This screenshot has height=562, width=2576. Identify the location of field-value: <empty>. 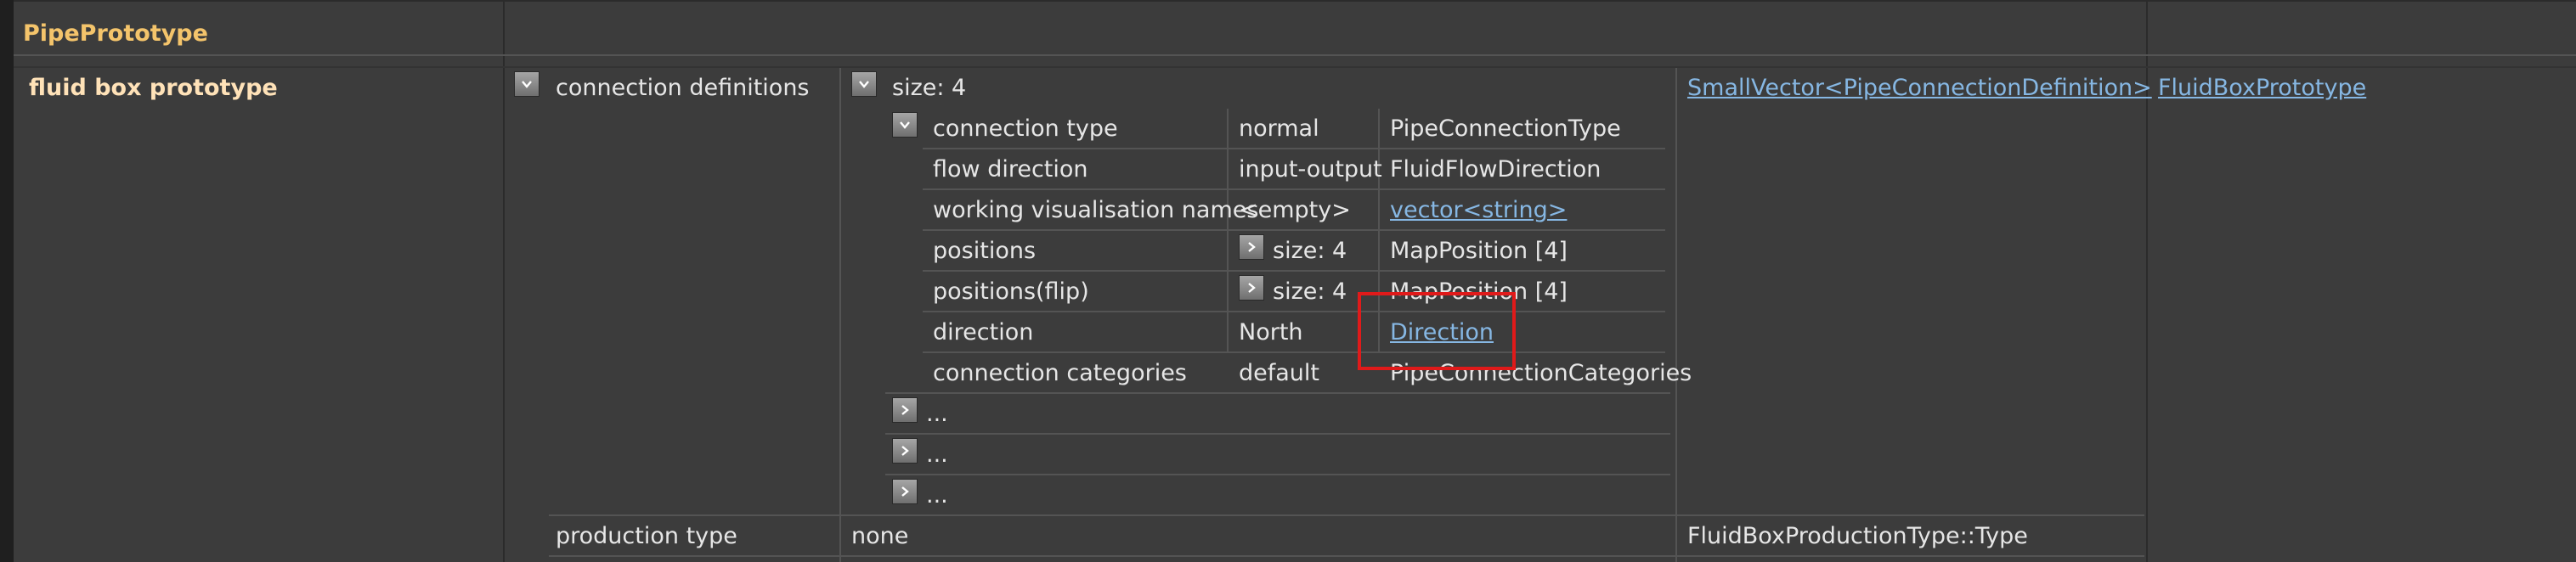
(1295, 210).